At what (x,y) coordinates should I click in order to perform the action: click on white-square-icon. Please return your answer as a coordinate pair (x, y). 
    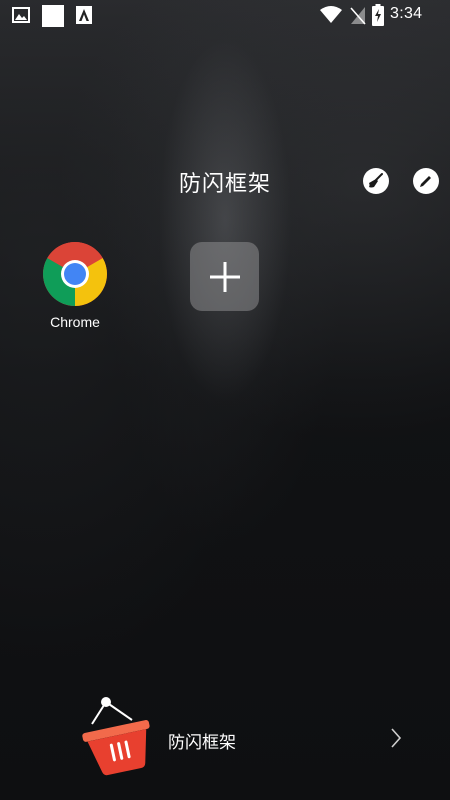
    Looking at the image, I should click on (53, 16).